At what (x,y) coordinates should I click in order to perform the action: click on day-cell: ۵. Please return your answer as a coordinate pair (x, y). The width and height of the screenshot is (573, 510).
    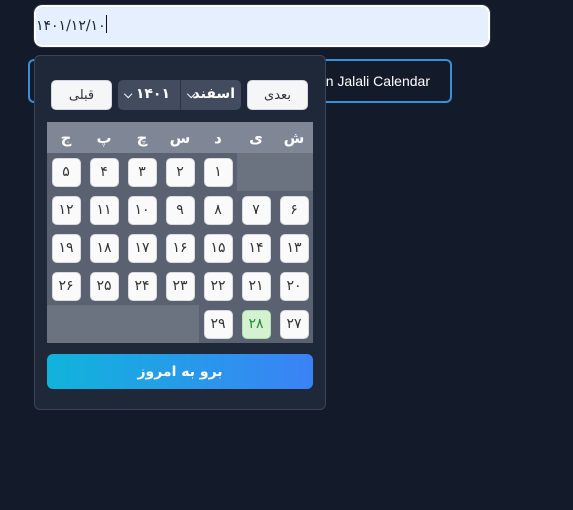
    Looking at the image, I should click on (66, 172).